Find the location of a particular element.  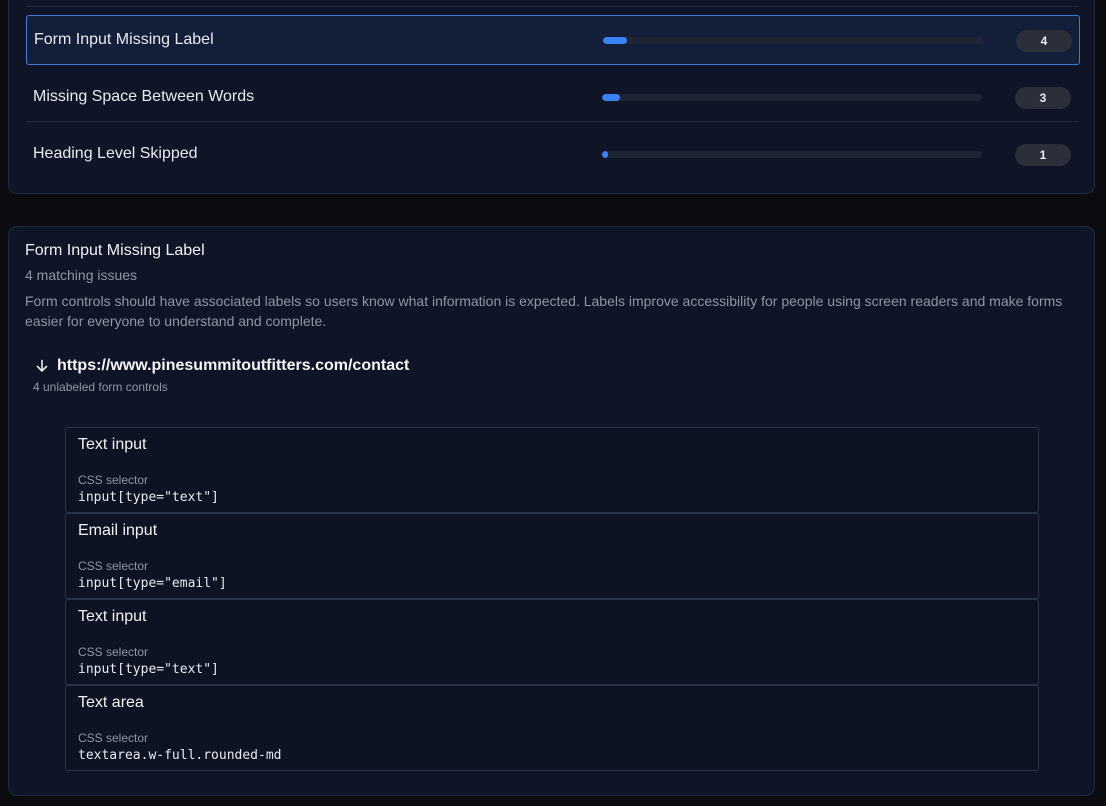

issue-count-badge: 1 is located at coordinates (1043, 155).